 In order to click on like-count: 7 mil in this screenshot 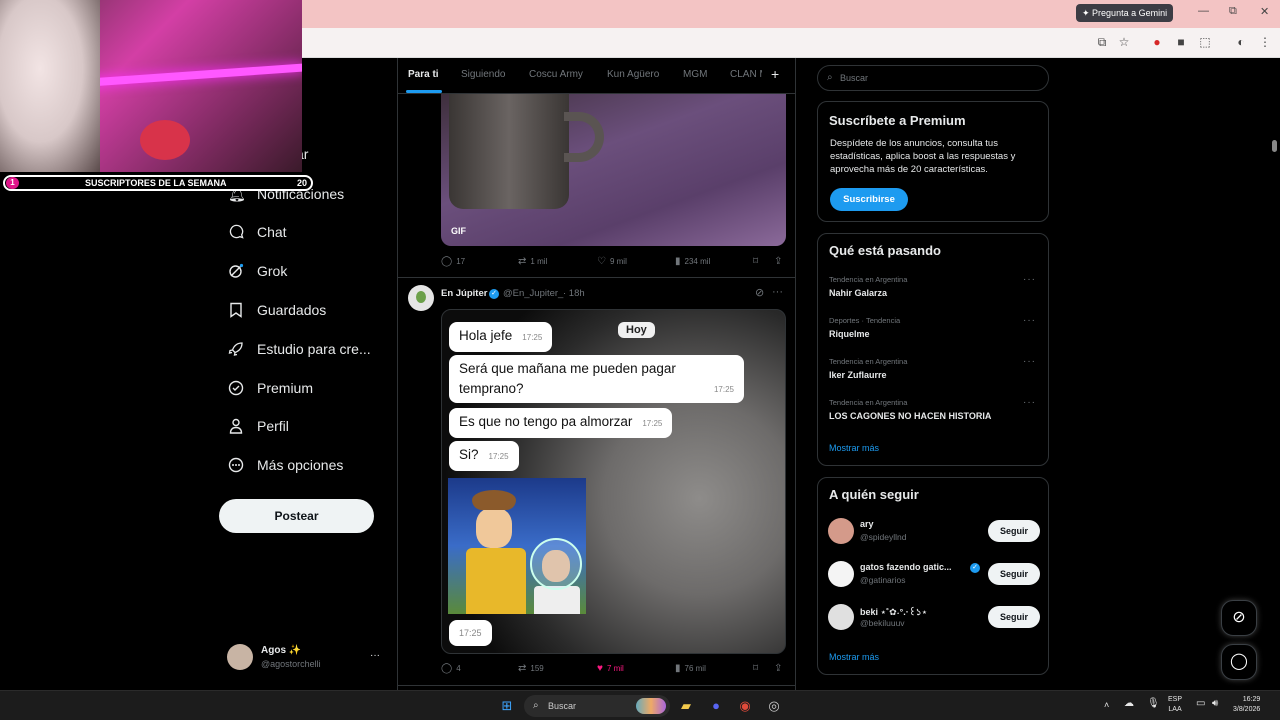, I will do `click(615, 668)`.